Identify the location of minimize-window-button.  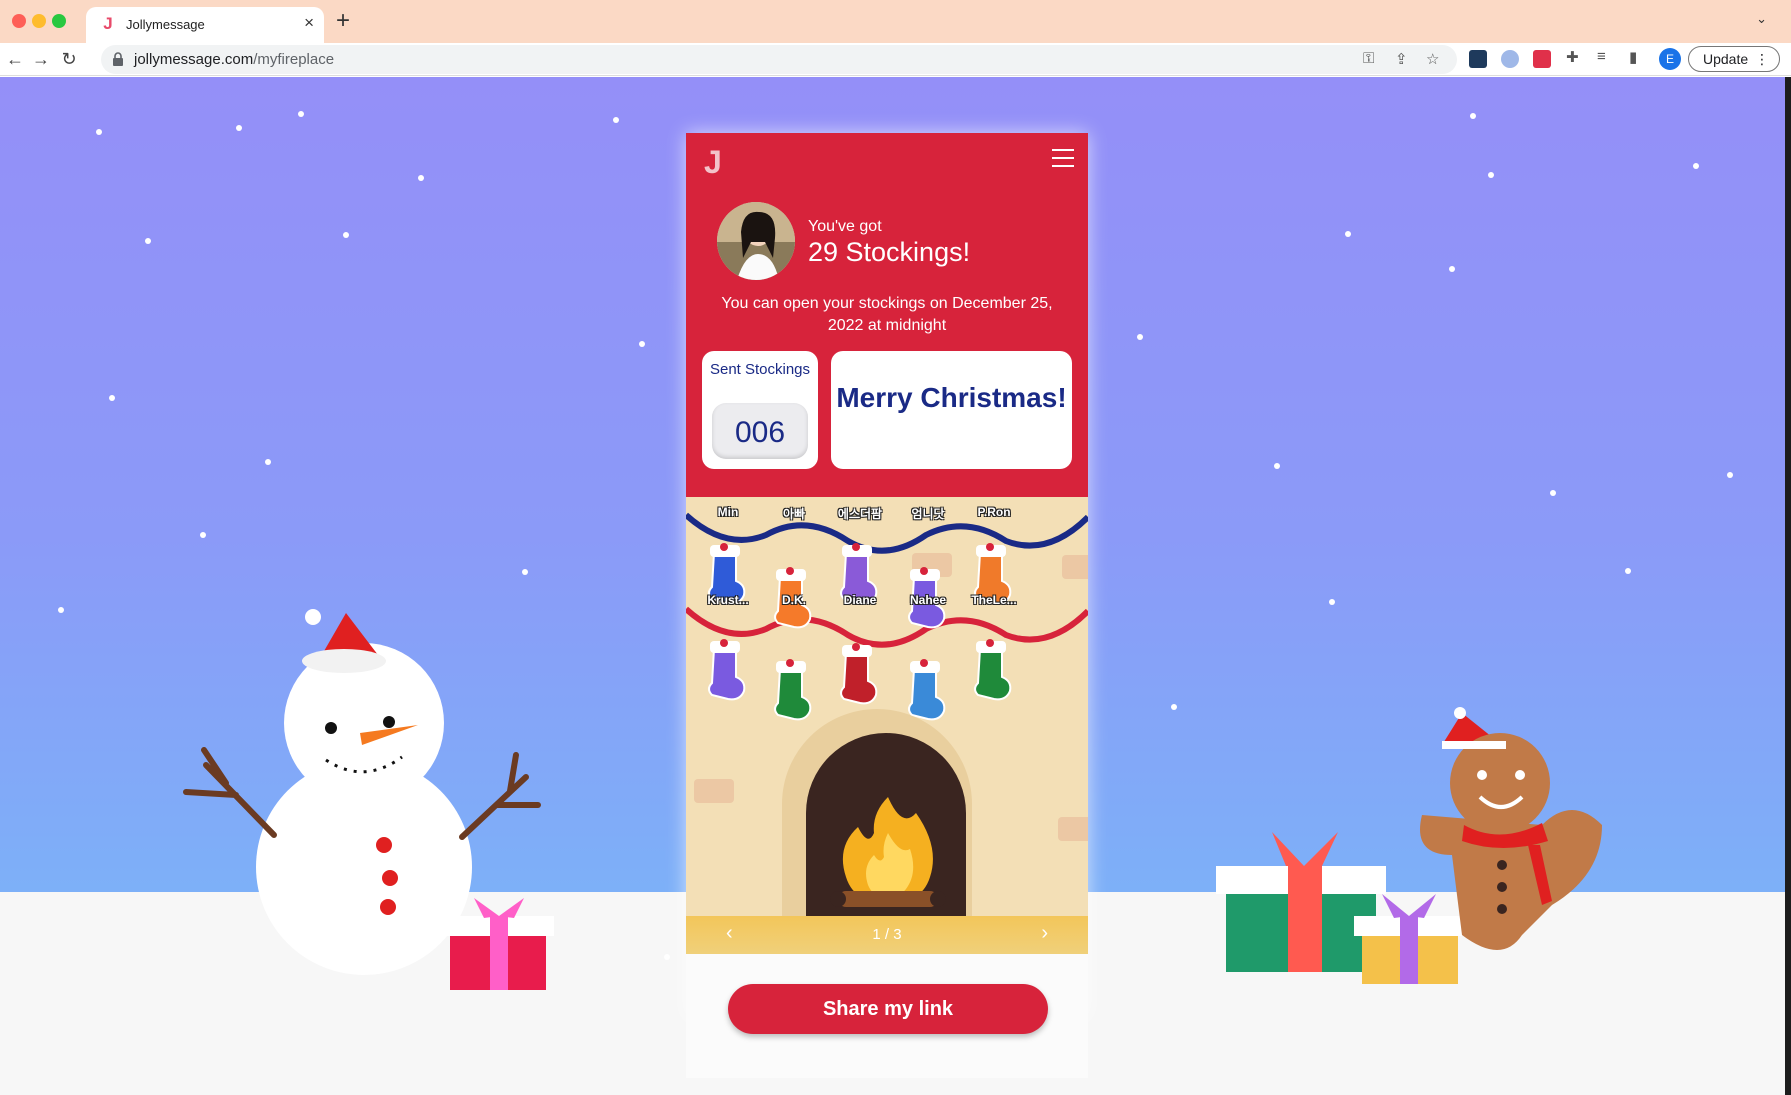
(39, 21).